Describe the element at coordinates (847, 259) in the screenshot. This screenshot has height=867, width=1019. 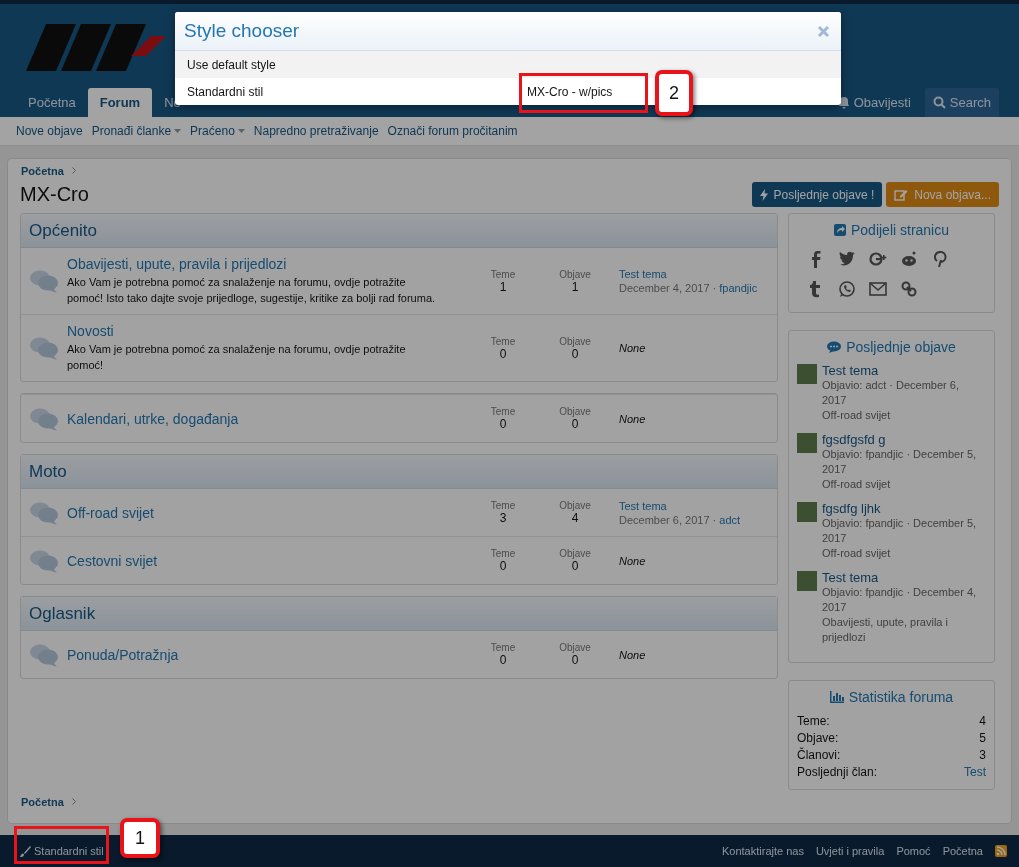
I see `twitter-icon` at that location.